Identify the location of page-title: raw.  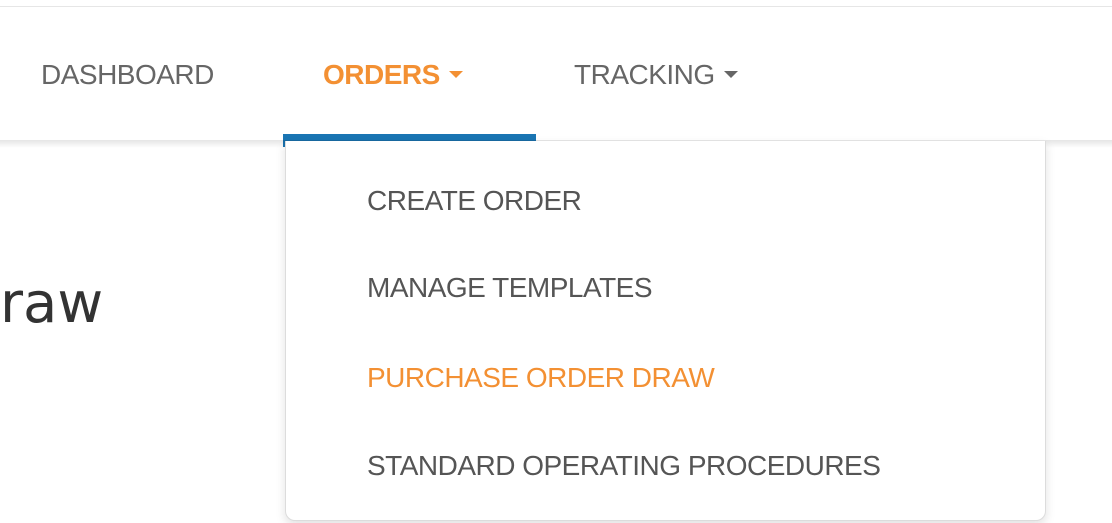
(52, 303).